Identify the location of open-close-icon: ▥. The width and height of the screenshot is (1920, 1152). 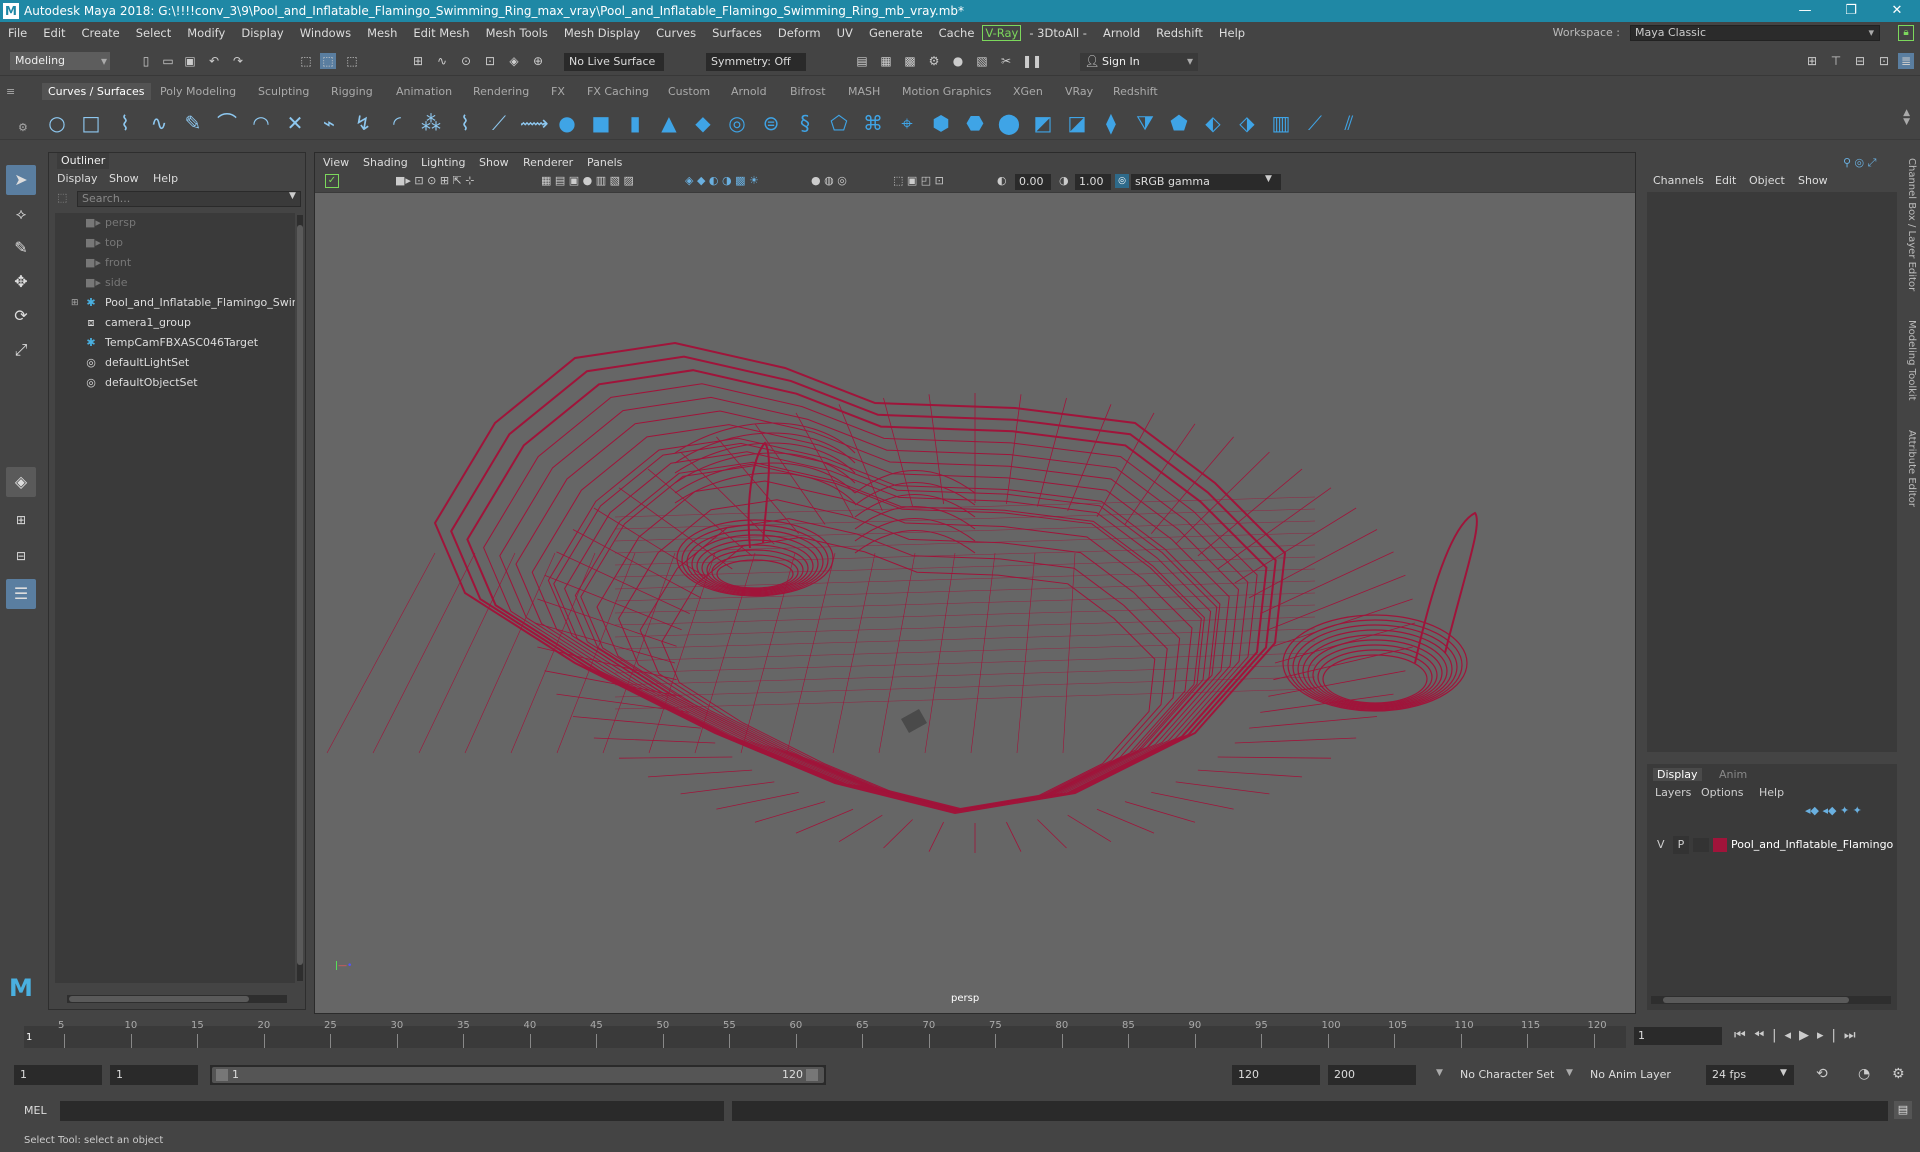
(1281, 123).